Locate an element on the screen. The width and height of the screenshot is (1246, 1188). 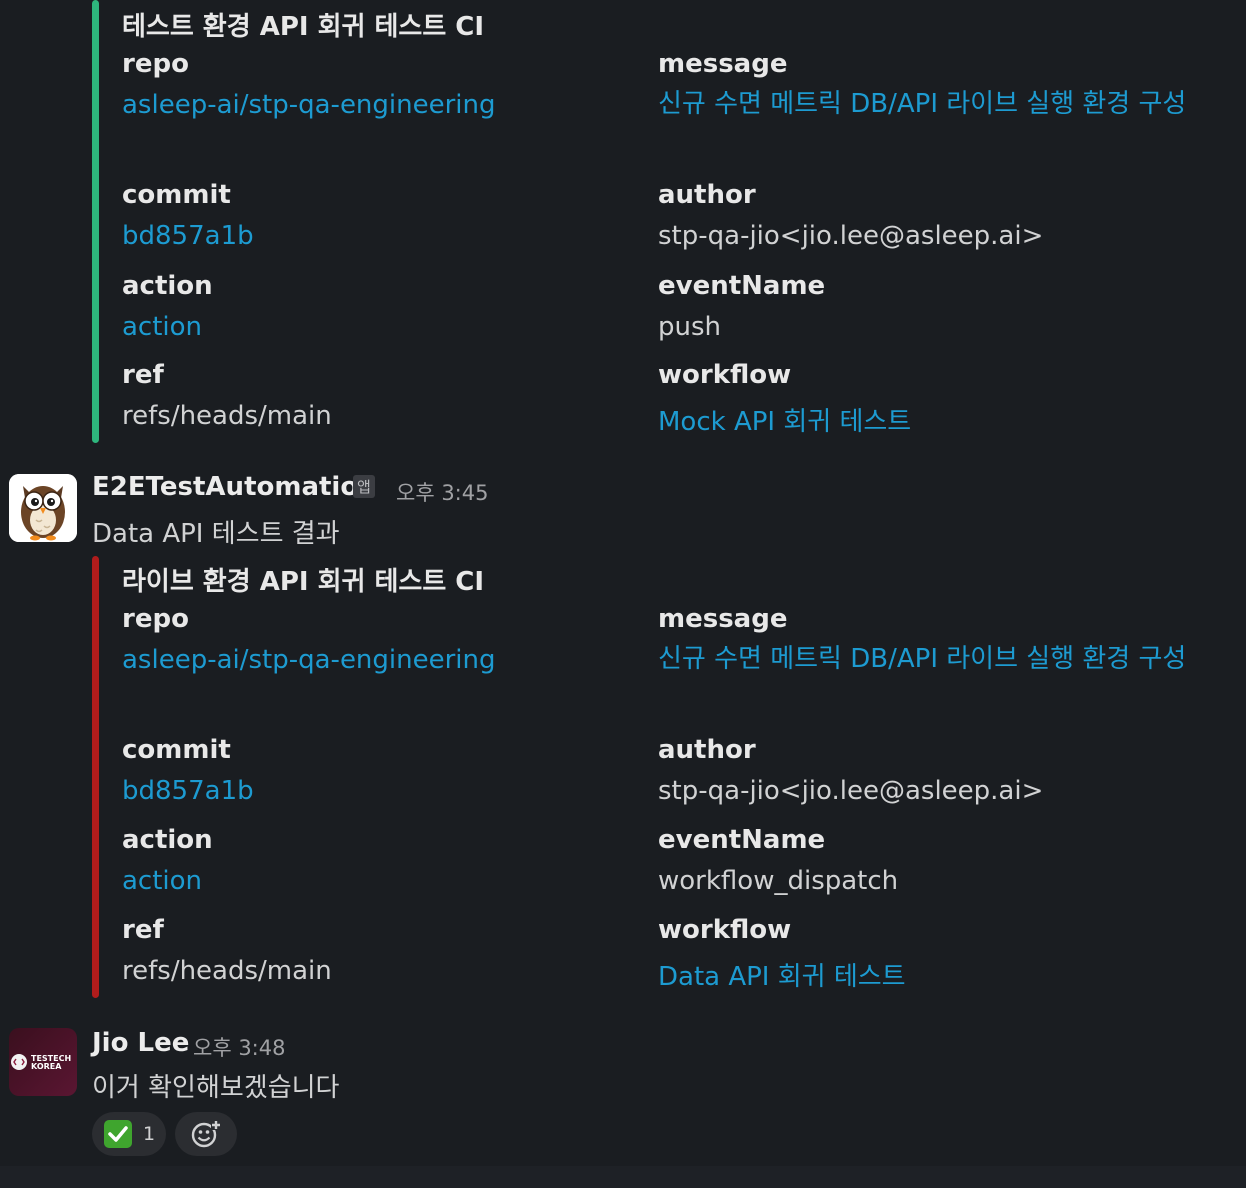
testech-korea-logo-icon: TESTECH KOREA is located at coordinates (41, 1062).